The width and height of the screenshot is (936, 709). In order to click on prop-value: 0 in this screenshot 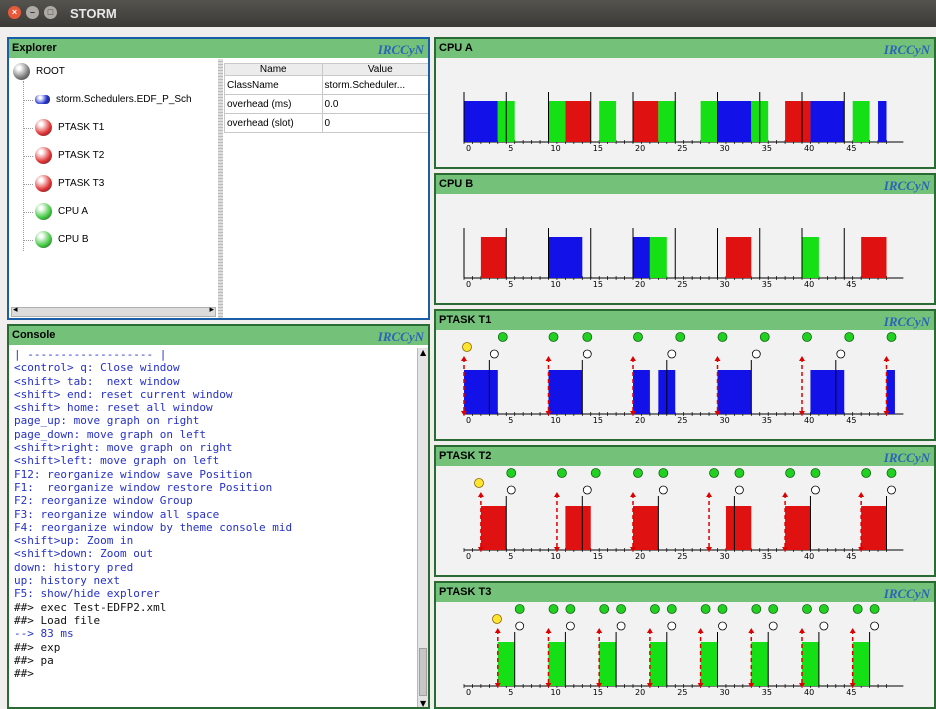, I will do `click(374, 123)`.